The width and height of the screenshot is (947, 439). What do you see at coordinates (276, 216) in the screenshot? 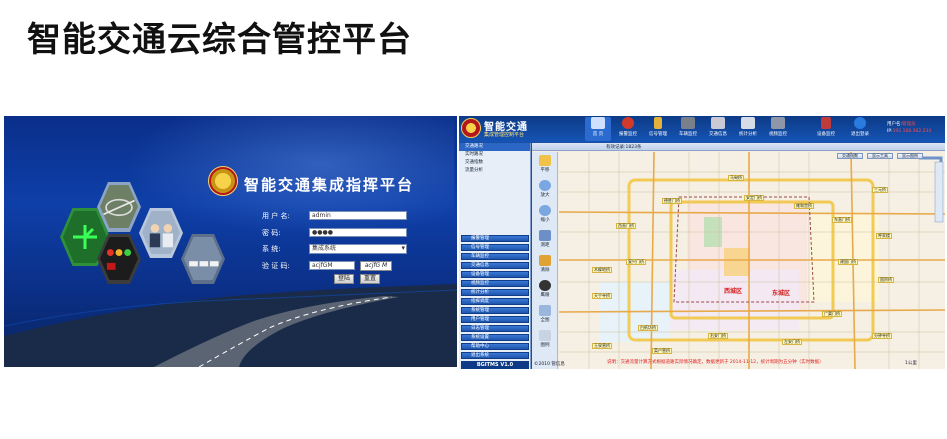
I see `username-label: 用 户 名:` at bounding box center [276, 216].